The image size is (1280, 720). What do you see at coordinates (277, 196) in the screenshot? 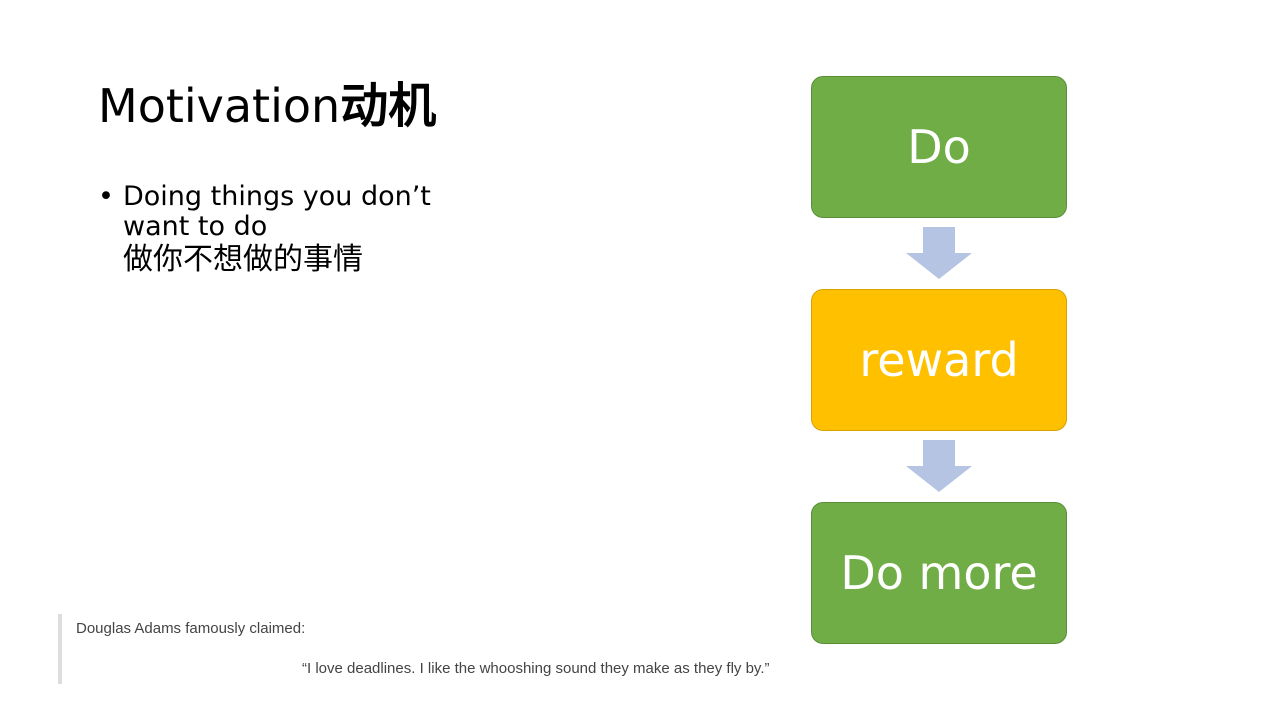
I see `bullet-line-1: Doing things you don’t` at bounding box center [277, 196].